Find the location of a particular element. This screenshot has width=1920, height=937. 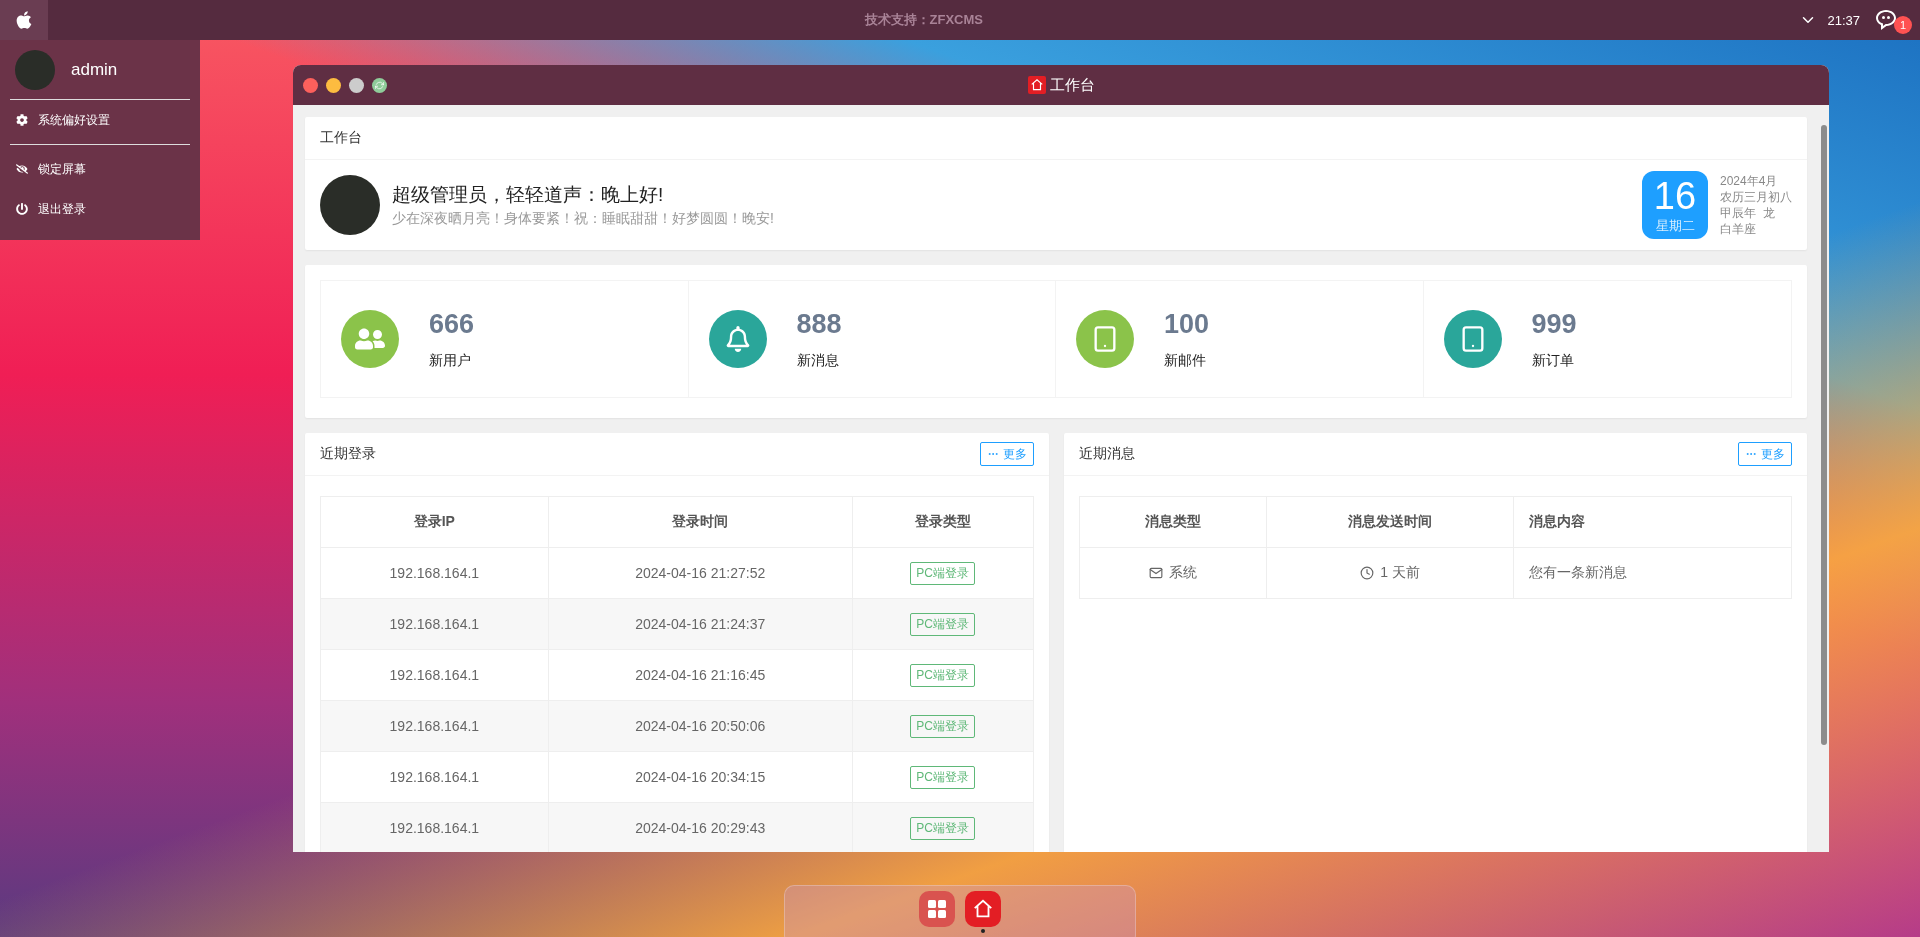

table-cell: 您有一条新消息 is located at coordinates (1652, 573).